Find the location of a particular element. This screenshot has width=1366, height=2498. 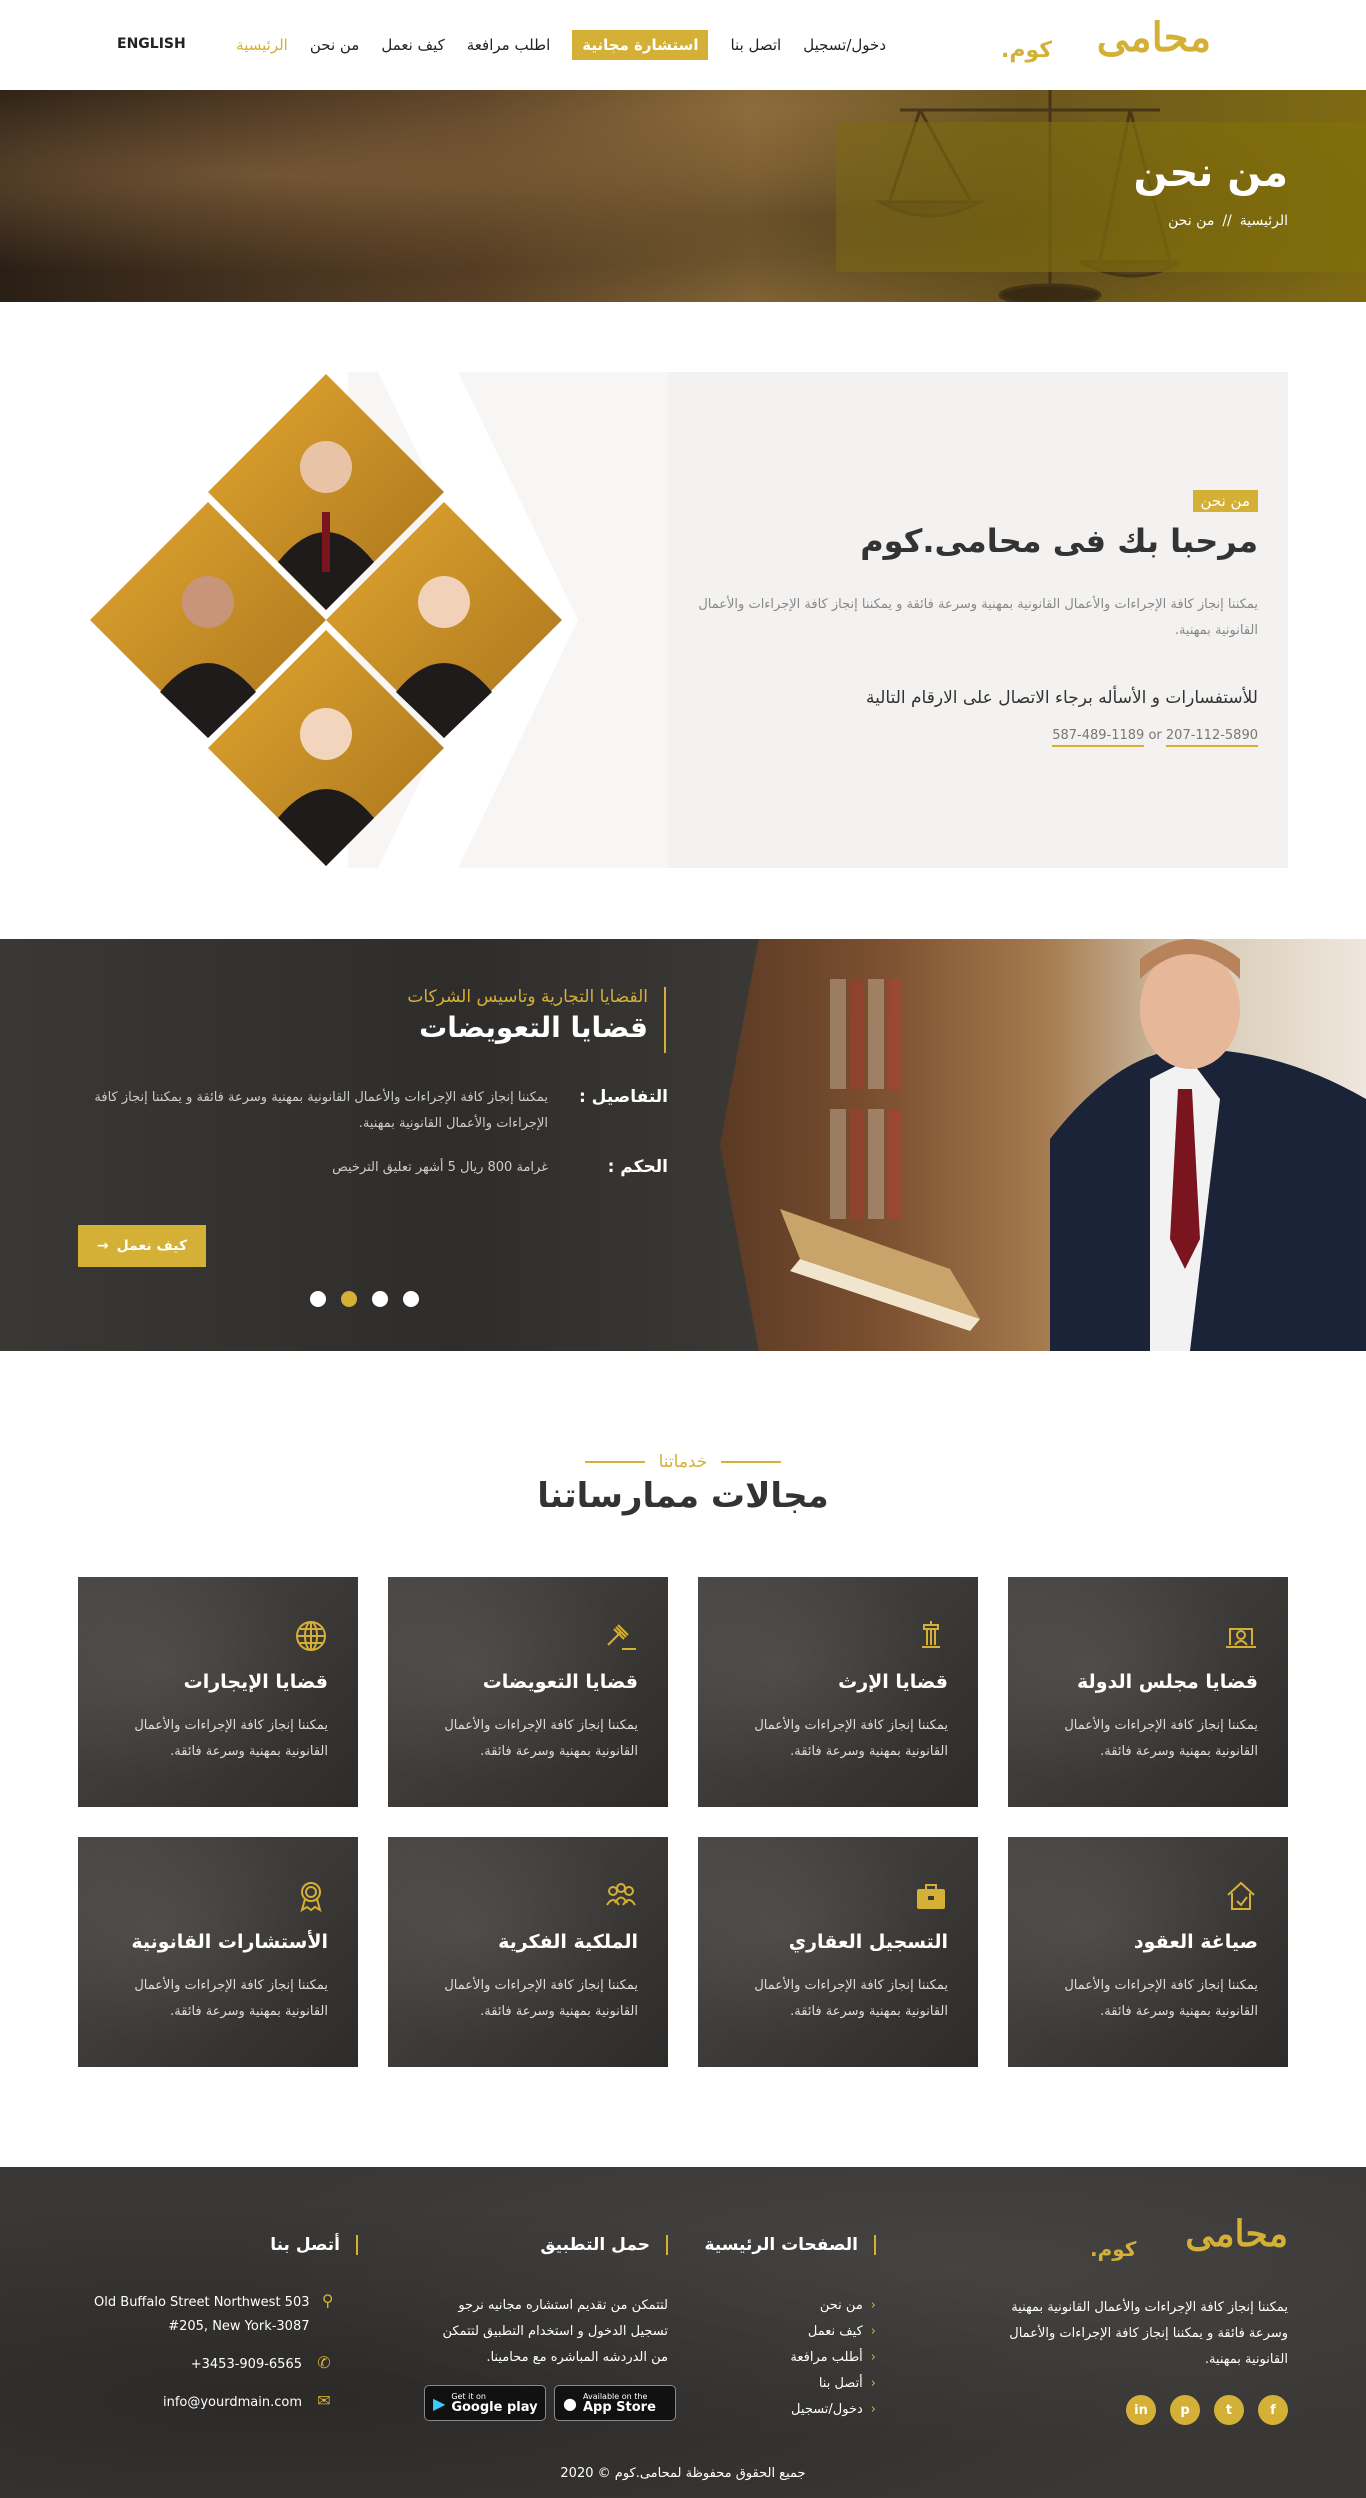

eyebrow-text: خدماتنا is located at coordinates (683, 1462).